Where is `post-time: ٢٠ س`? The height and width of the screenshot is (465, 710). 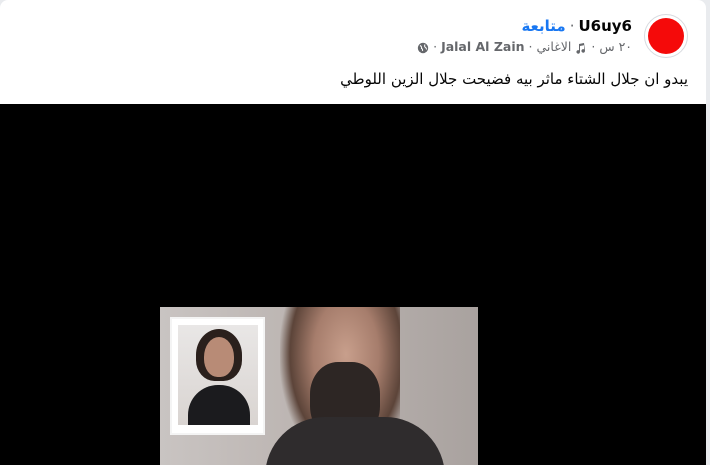
post-time: ٢٠ س is located at coordinates (615, 47).